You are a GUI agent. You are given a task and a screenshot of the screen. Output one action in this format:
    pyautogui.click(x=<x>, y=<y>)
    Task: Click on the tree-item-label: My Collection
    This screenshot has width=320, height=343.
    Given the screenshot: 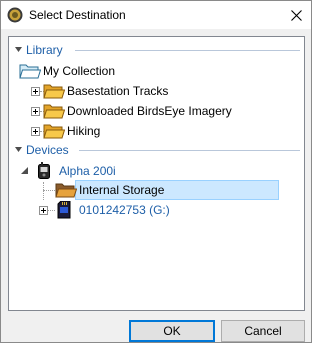 What is the action you would take?
    pyautogui.click(x=79, y=71)
    